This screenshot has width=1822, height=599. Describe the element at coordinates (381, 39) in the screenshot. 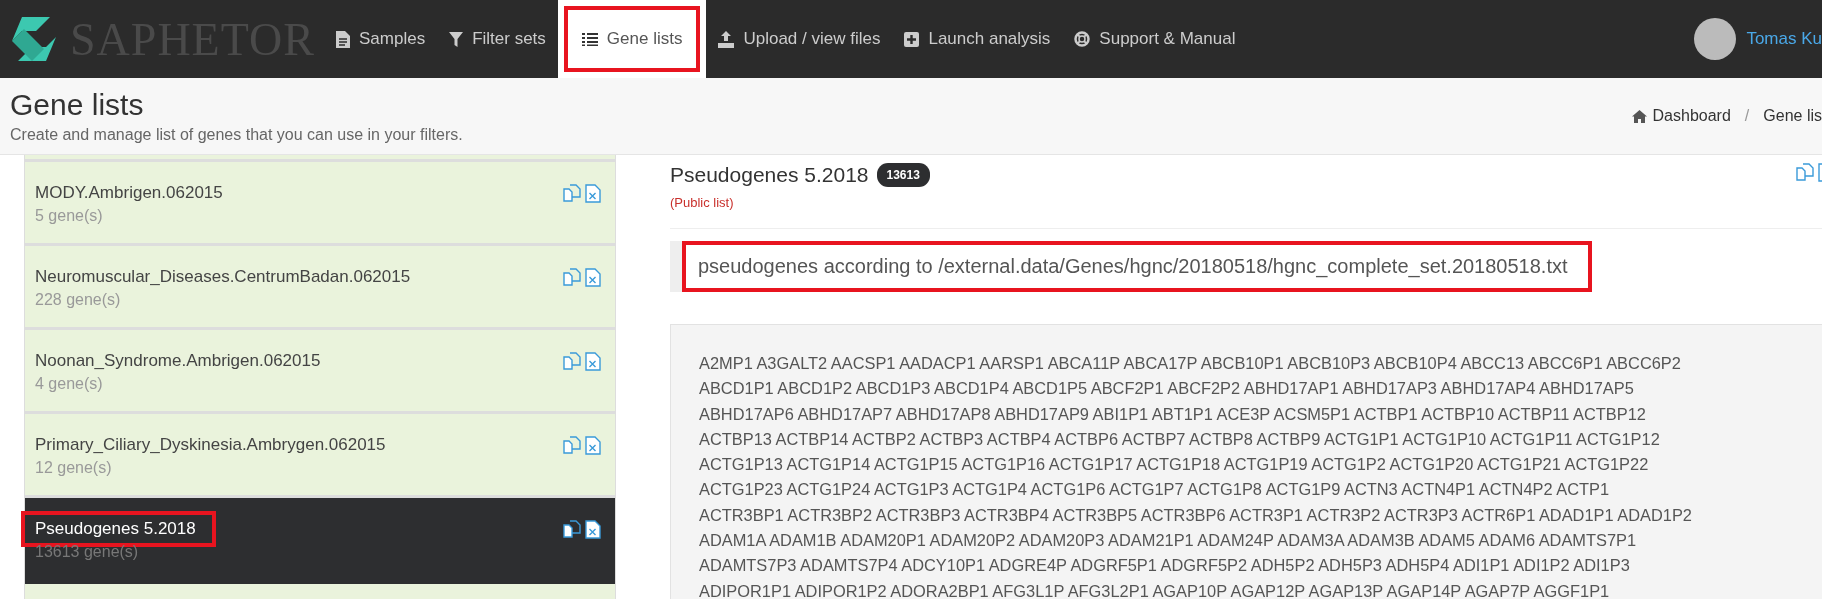

I see `nav-tab: Samples` at that location.